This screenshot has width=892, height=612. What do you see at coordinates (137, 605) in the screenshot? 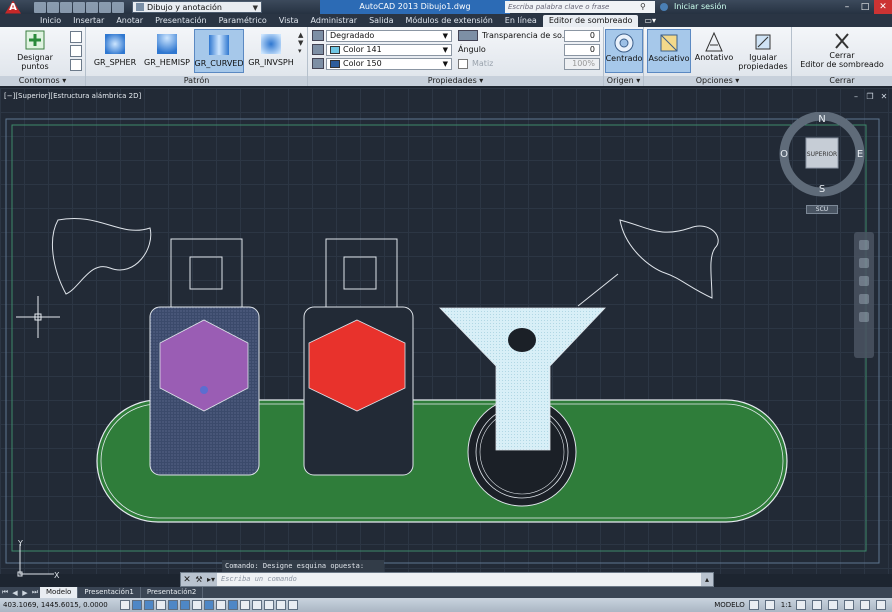
I see `snap-icon` at bounding box center [137, 605].